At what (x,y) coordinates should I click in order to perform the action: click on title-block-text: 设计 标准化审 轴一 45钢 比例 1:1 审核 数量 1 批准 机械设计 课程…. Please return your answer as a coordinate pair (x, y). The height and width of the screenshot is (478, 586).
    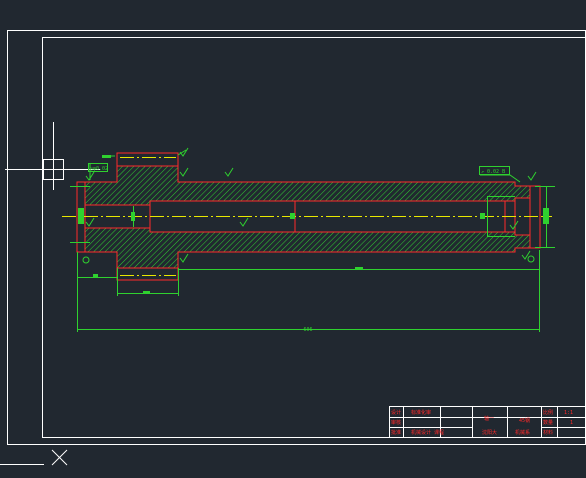
    Looking at the image, I should click on (482, 422).